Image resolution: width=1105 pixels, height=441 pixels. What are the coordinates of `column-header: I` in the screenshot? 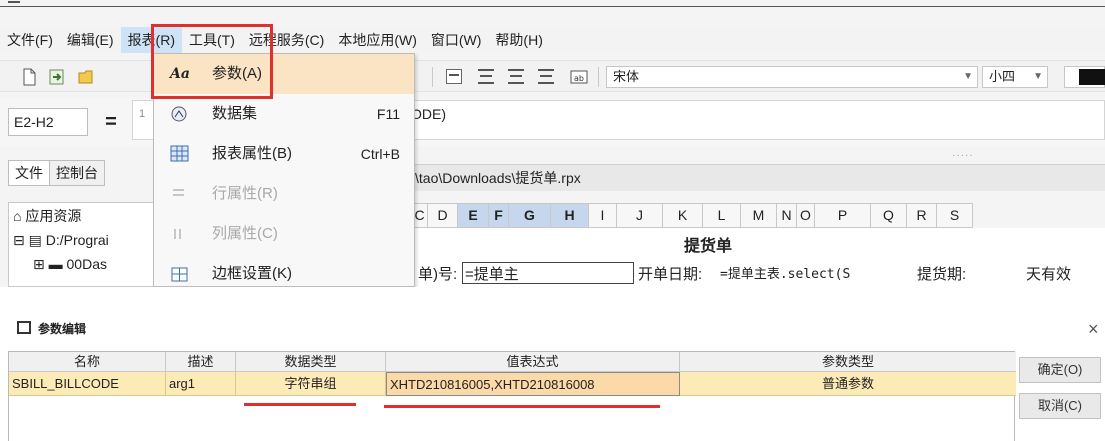 It's located at (603, 215).